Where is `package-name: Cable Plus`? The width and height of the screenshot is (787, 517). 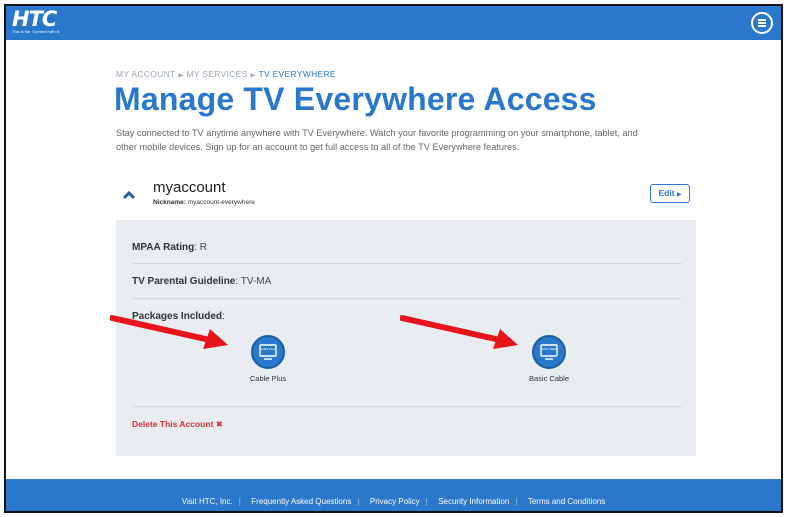 package-name: Cable Plus is located at coordinates (268, 378).